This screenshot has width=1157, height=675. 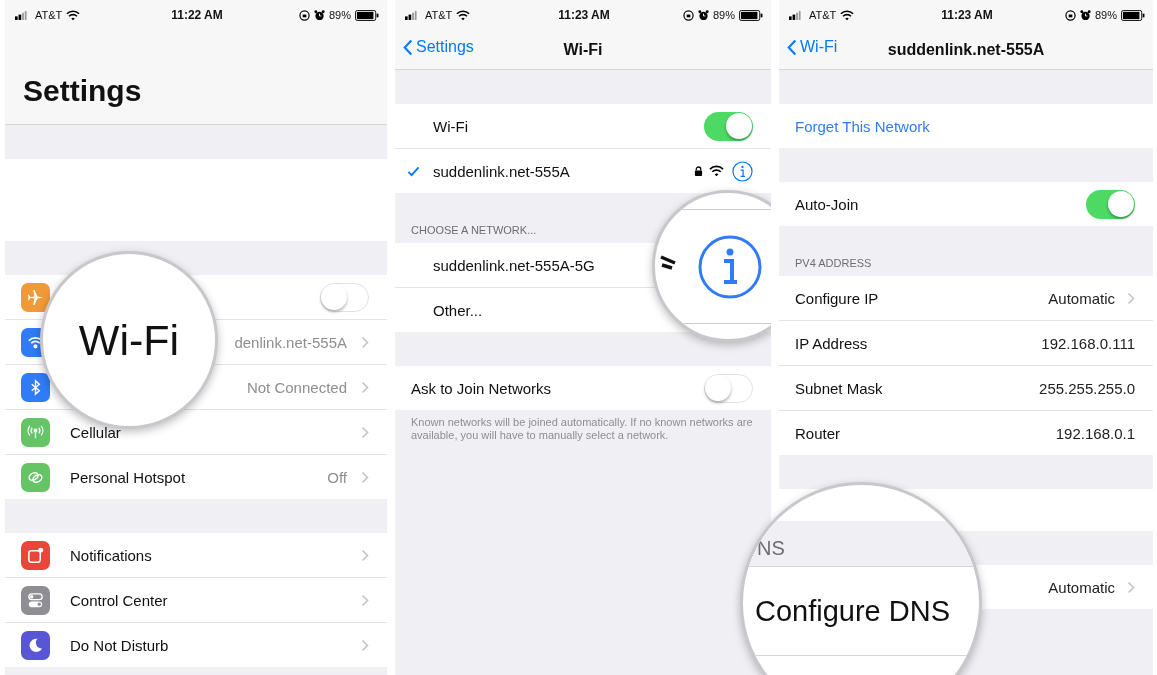 I want to click on row-label: Personal Hotspot, so click(x=128, y=477).